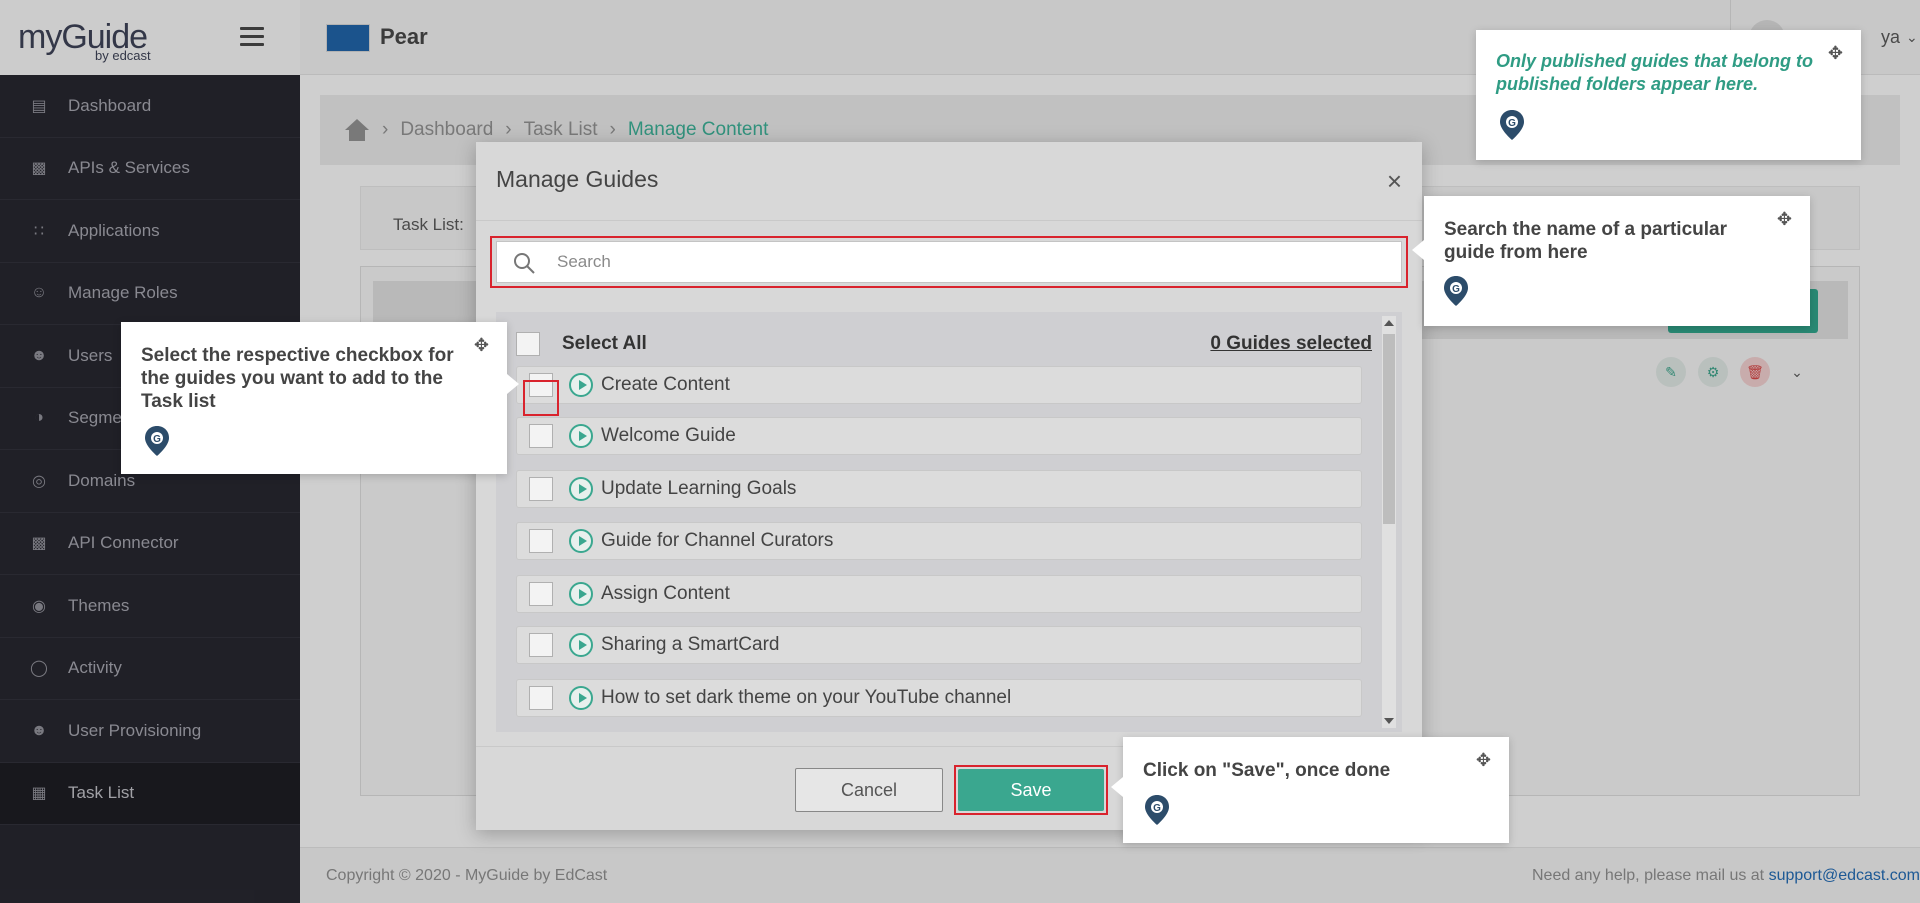  Describe the element at coordinates (1389, 429) in the screenshot. I see `scroll-thumb` at that location.